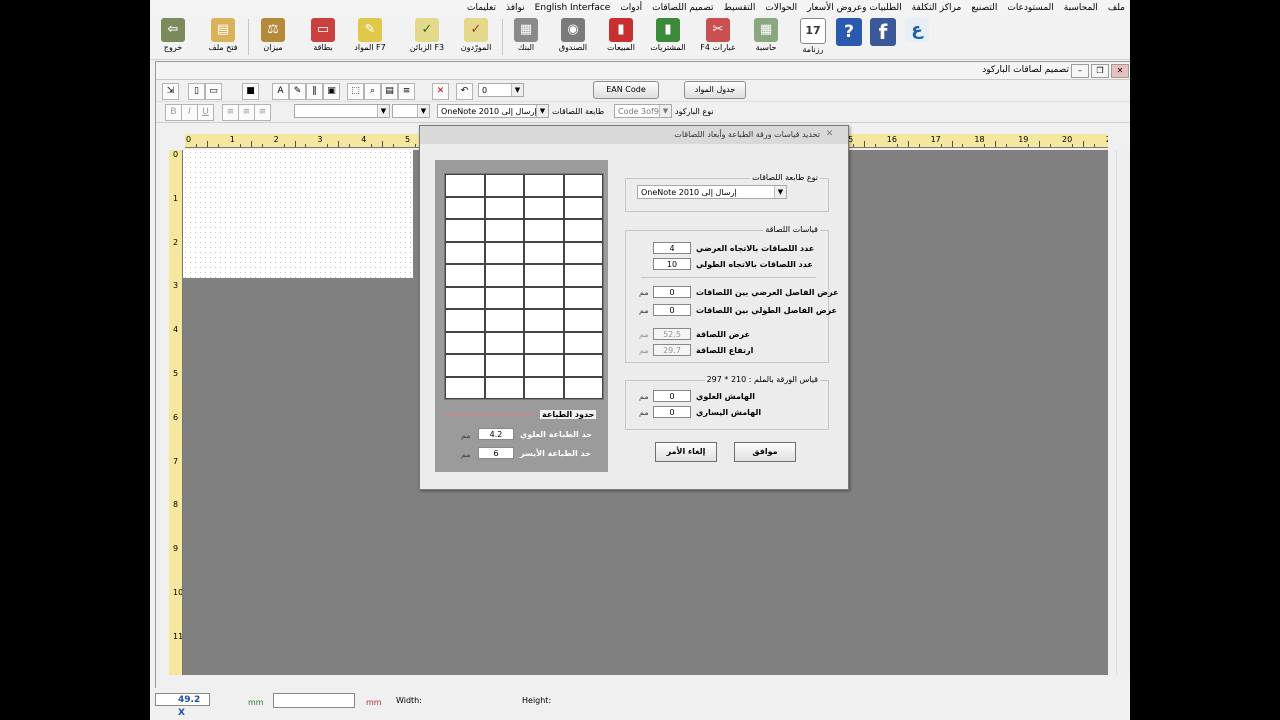 The image size is (1280, 720). I want to click on vertical-scrollbar, so click(1123, 412).